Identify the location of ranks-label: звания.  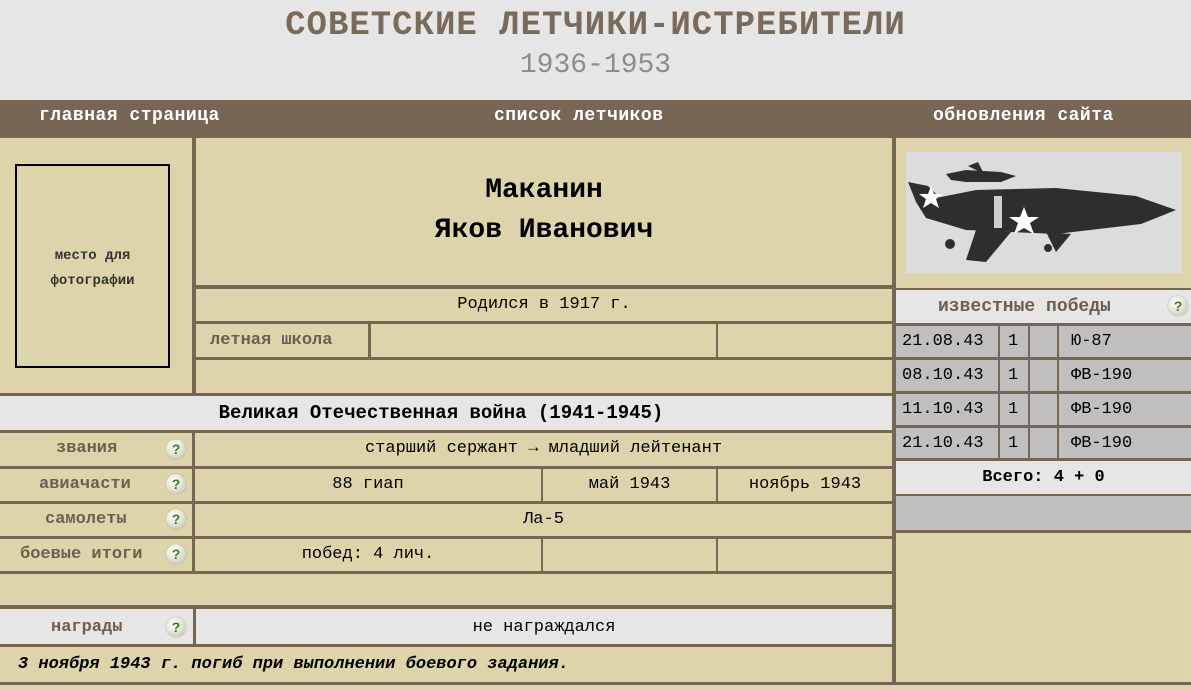
(87, 448).